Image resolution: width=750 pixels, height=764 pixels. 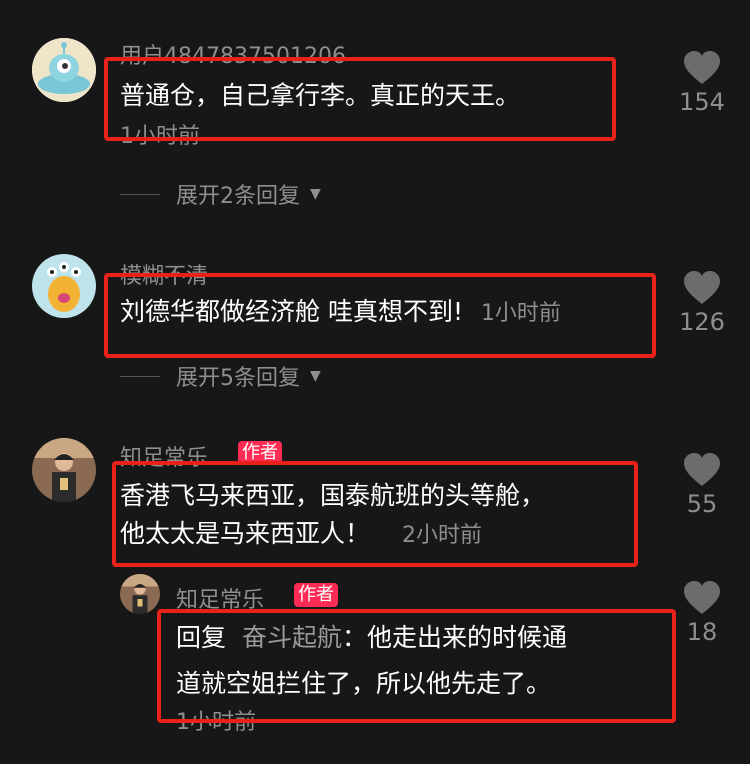 I want to click on like-button: 126, so click(x=702, y=303).